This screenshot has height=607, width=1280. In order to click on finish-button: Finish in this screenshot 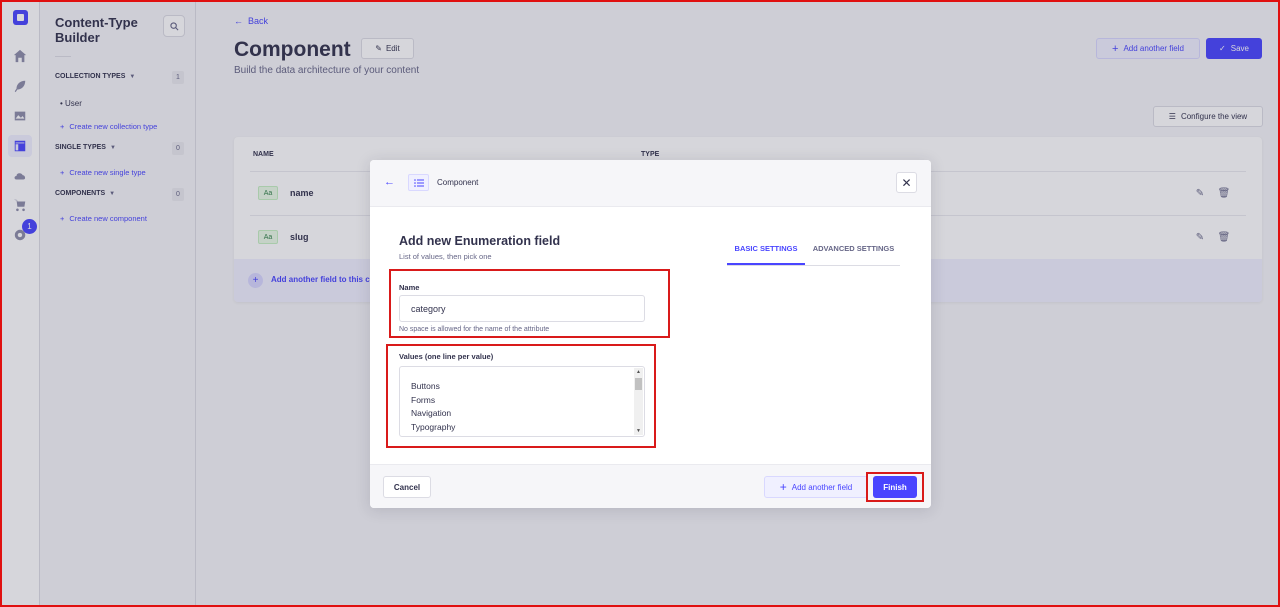, I will do `click(895, 487)`.